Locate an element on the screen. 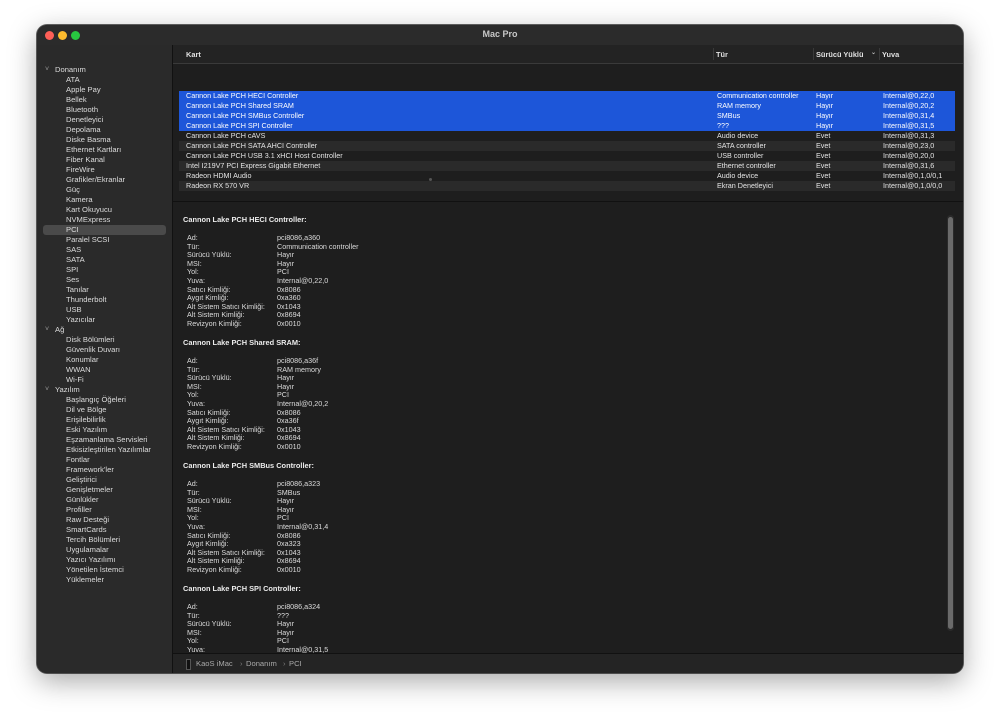  sidebar-item: FireWire is located at coordinates (104, 170).